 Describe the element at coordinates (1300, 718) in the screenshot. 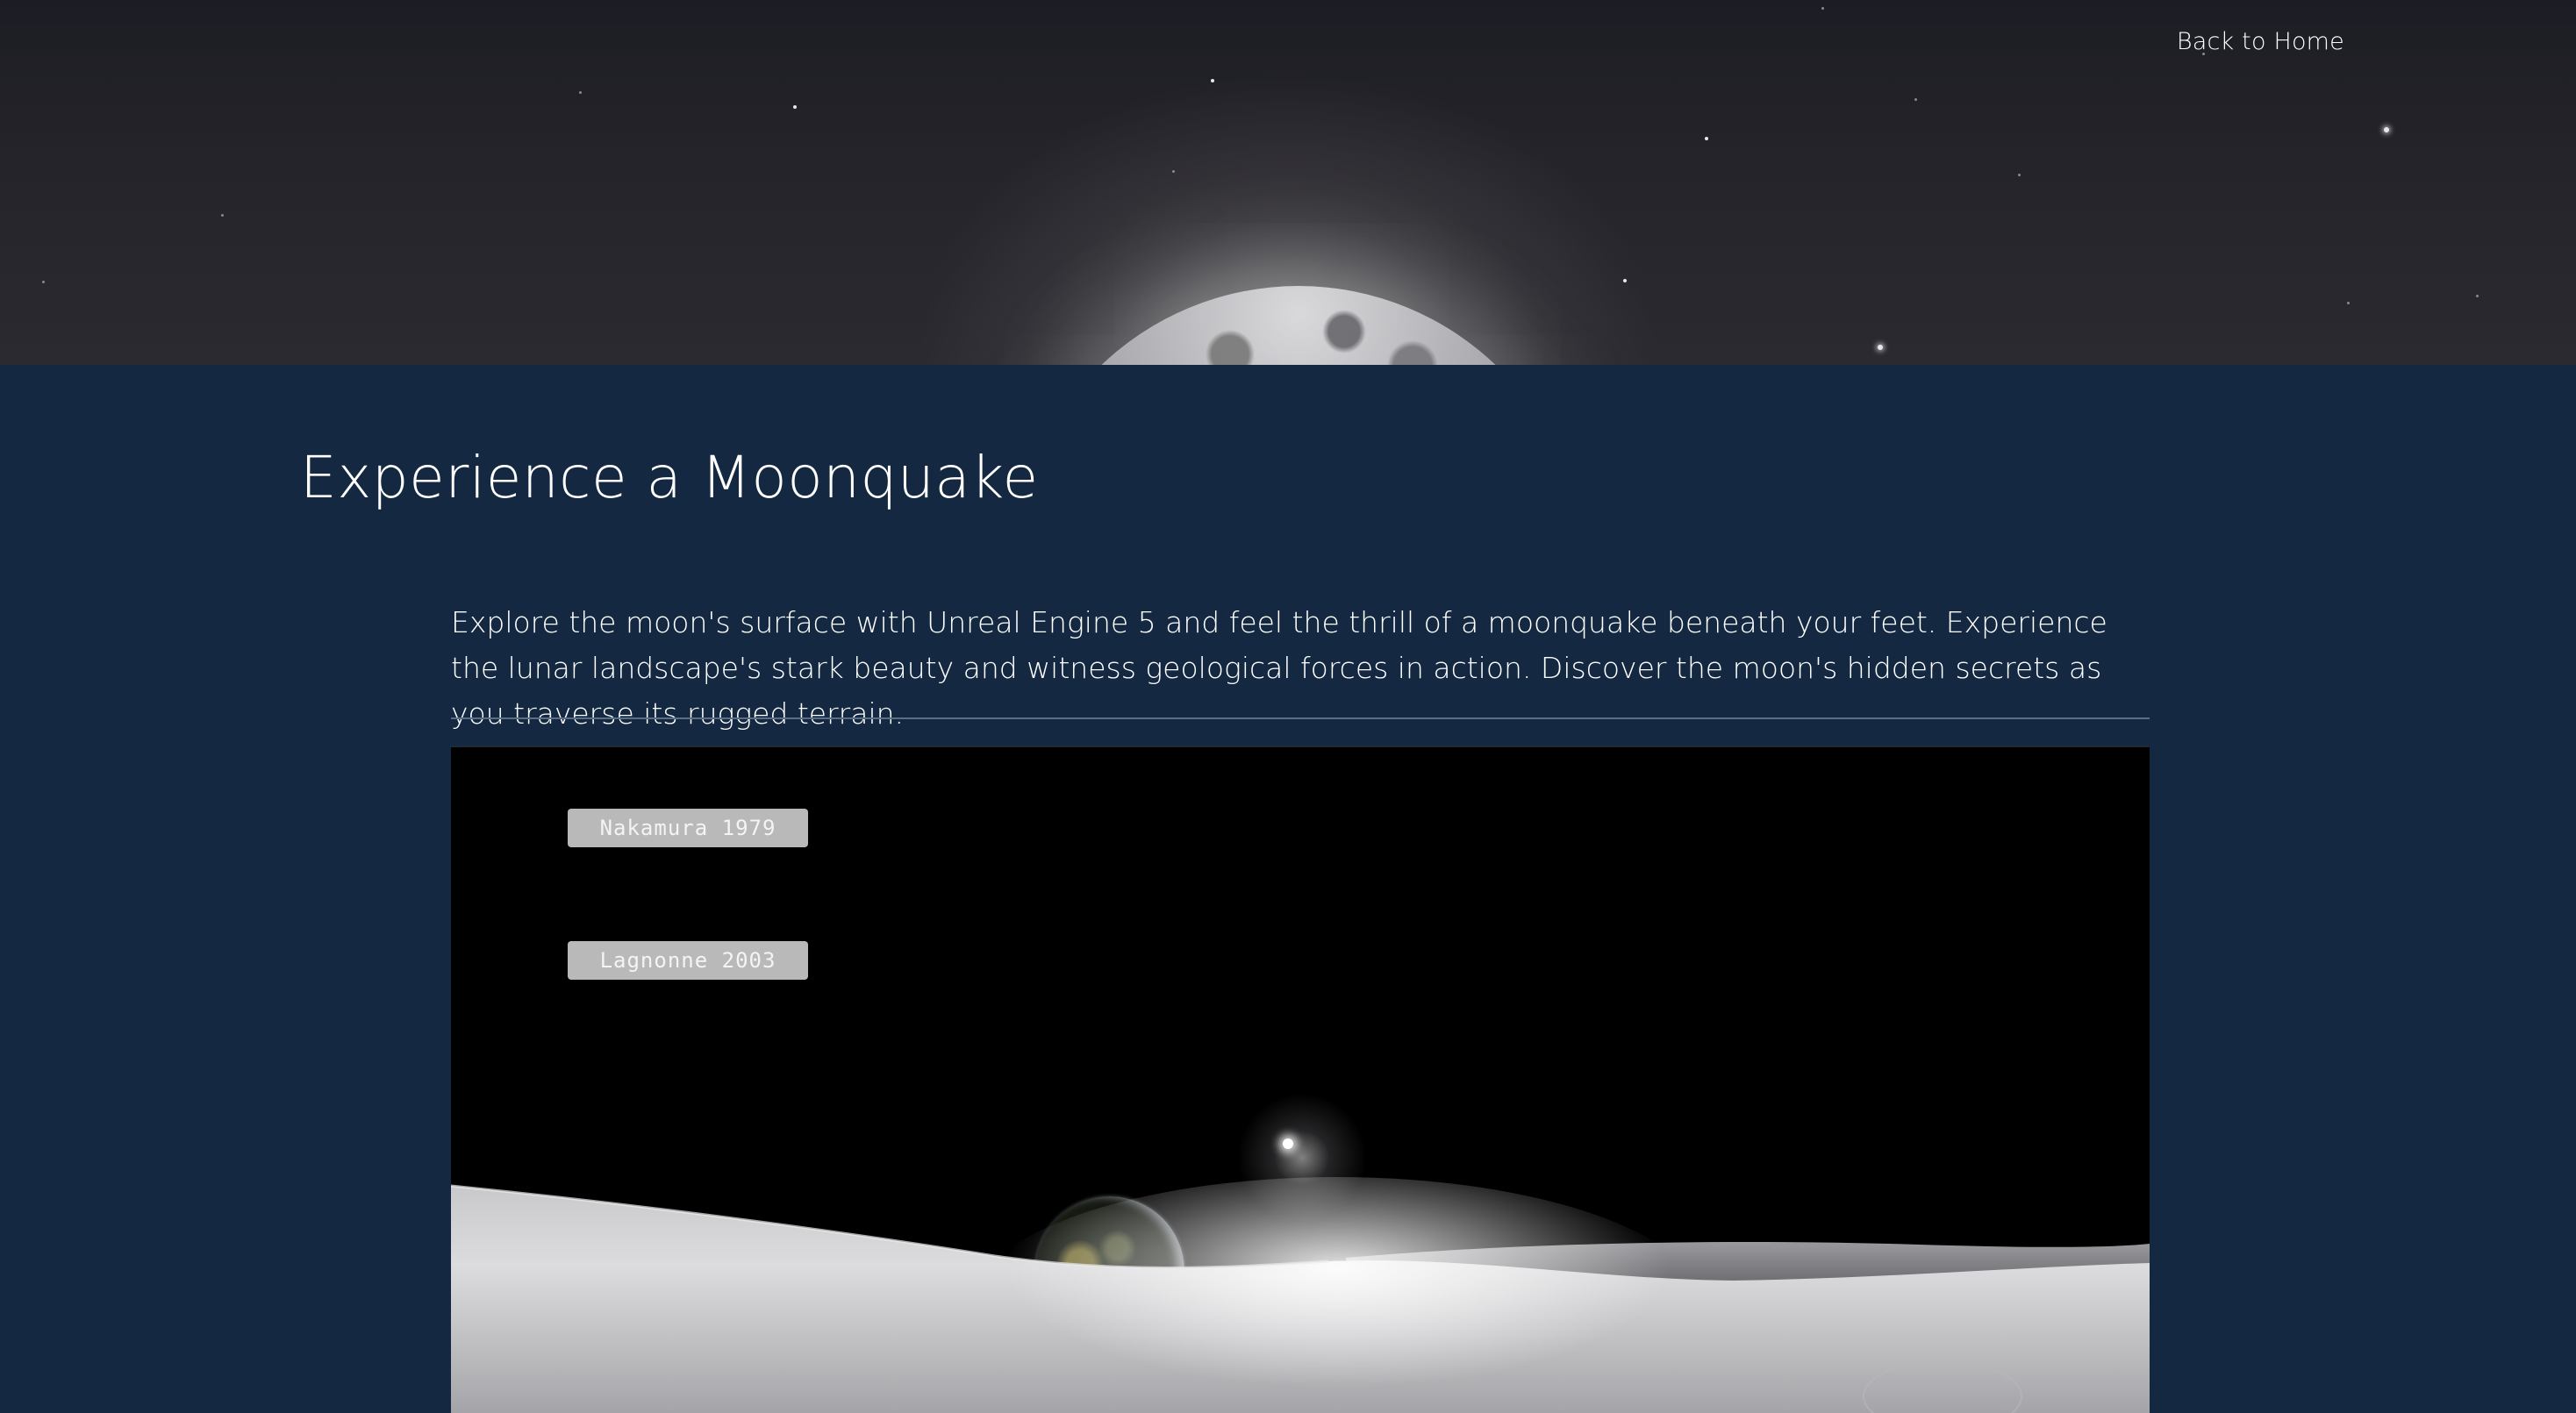

I see `divider` at that location.